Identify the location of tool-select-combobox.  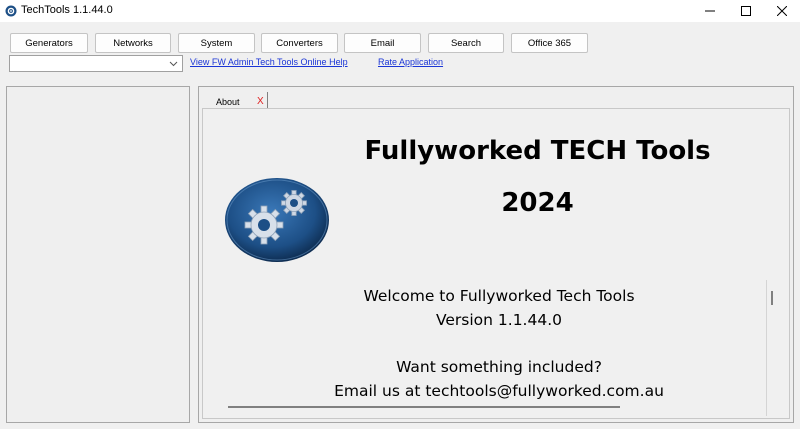
(96, 63).